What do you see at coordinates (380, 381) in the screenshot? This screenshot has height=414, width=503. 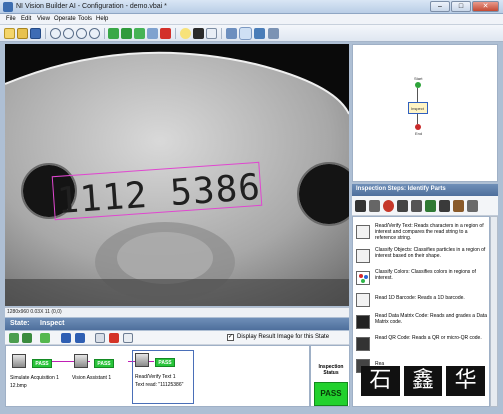 I see `watermark-char: 石` at bounding box center [380, 381].